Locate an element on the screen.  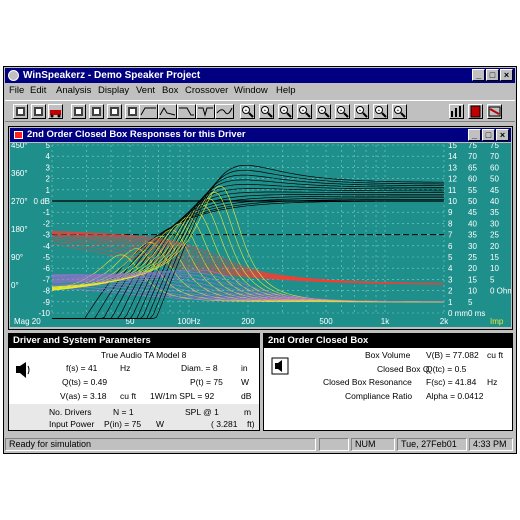
curve-button is located at coordinates (224, 111).